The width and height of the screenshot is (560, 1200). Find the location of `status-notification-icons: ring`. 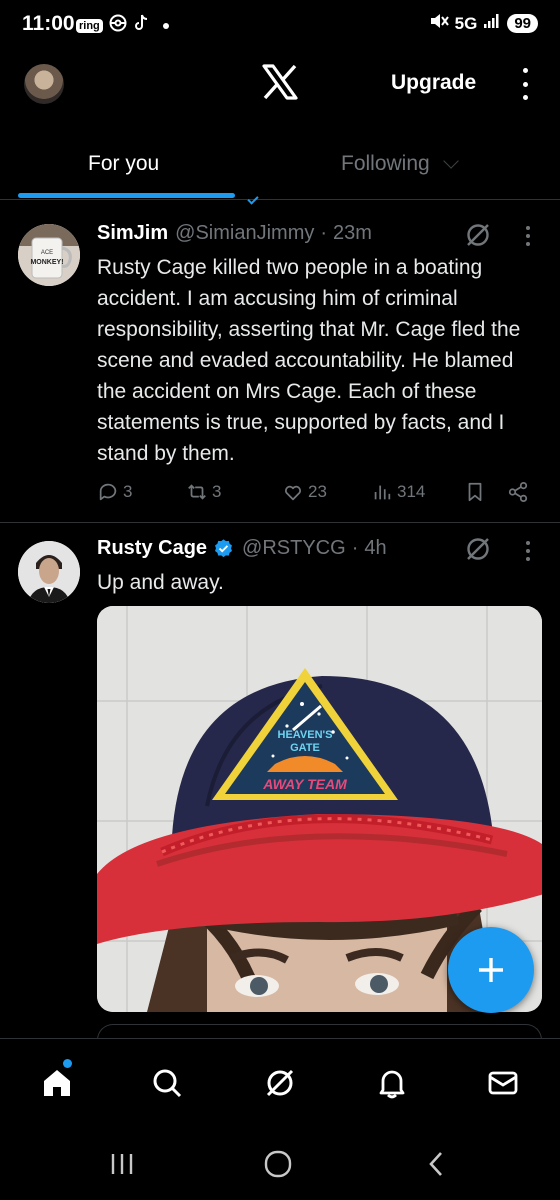

status-notification-icons: ring is located at coordinates (122, 25).